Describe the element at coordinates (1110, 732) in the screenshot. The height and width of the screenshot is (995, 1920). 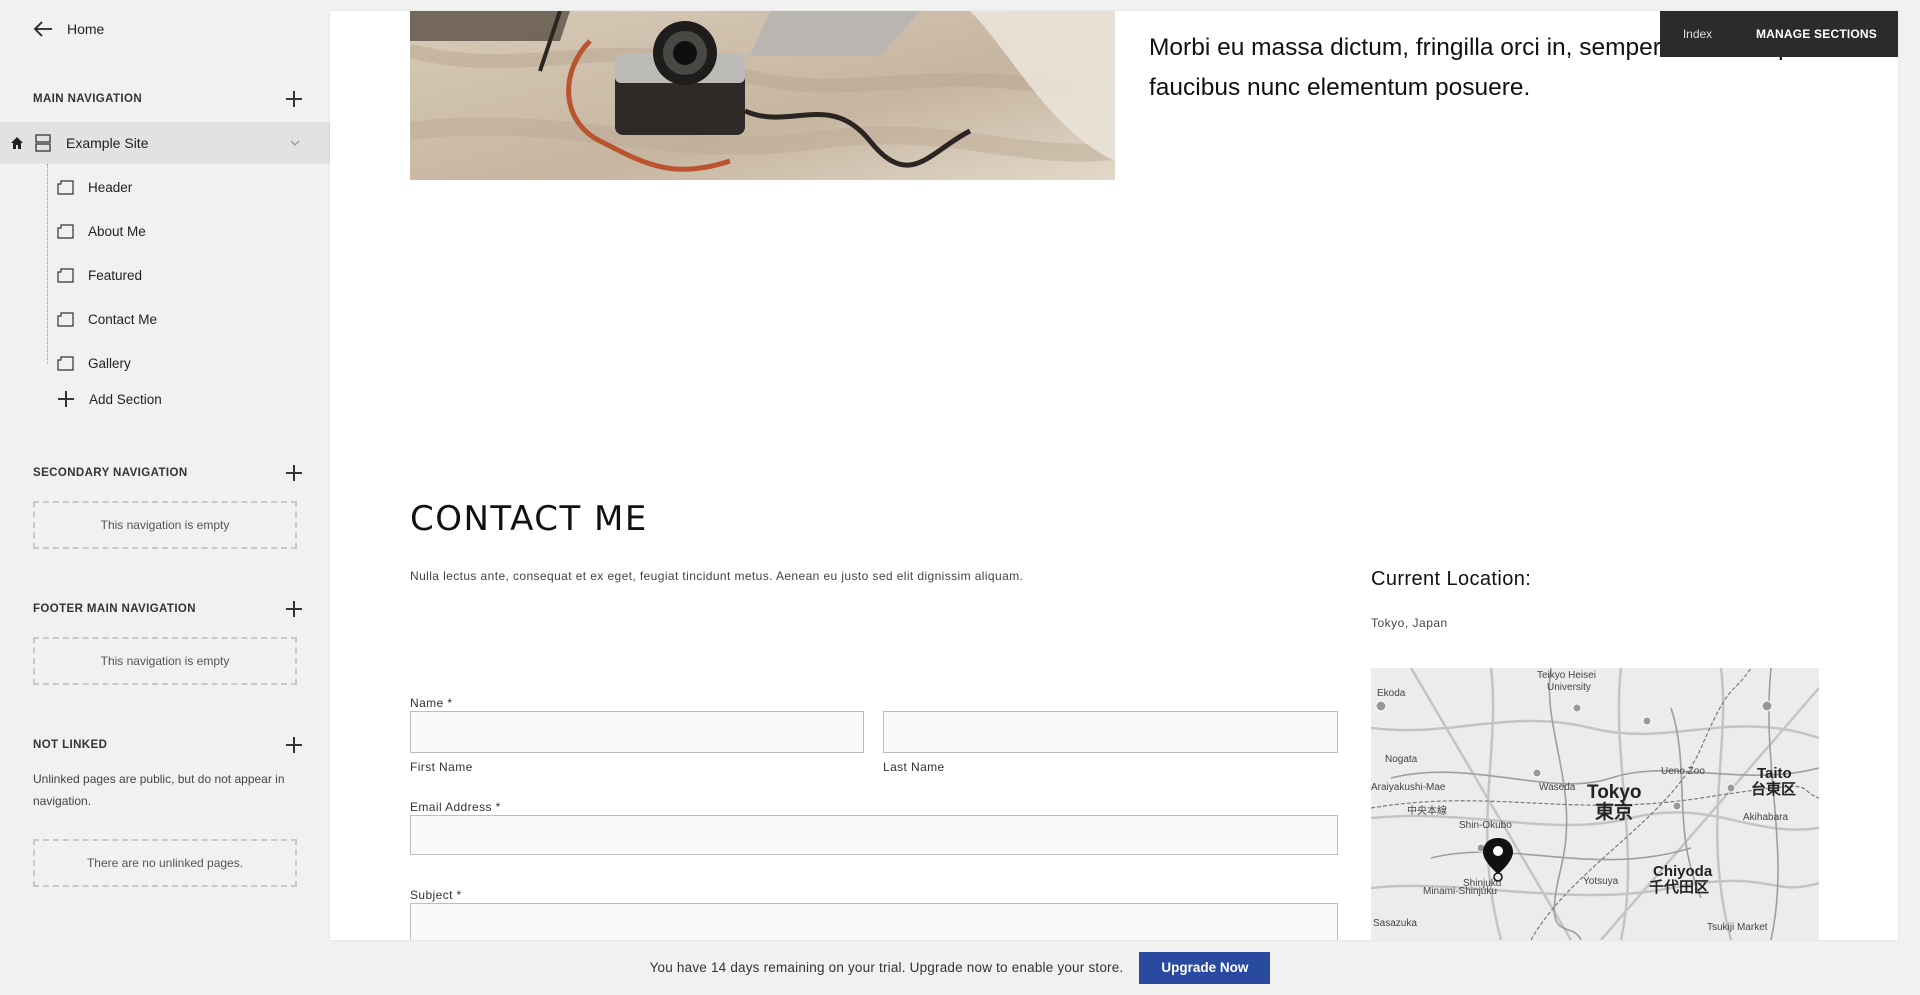
I see `last-name-input` at that location.